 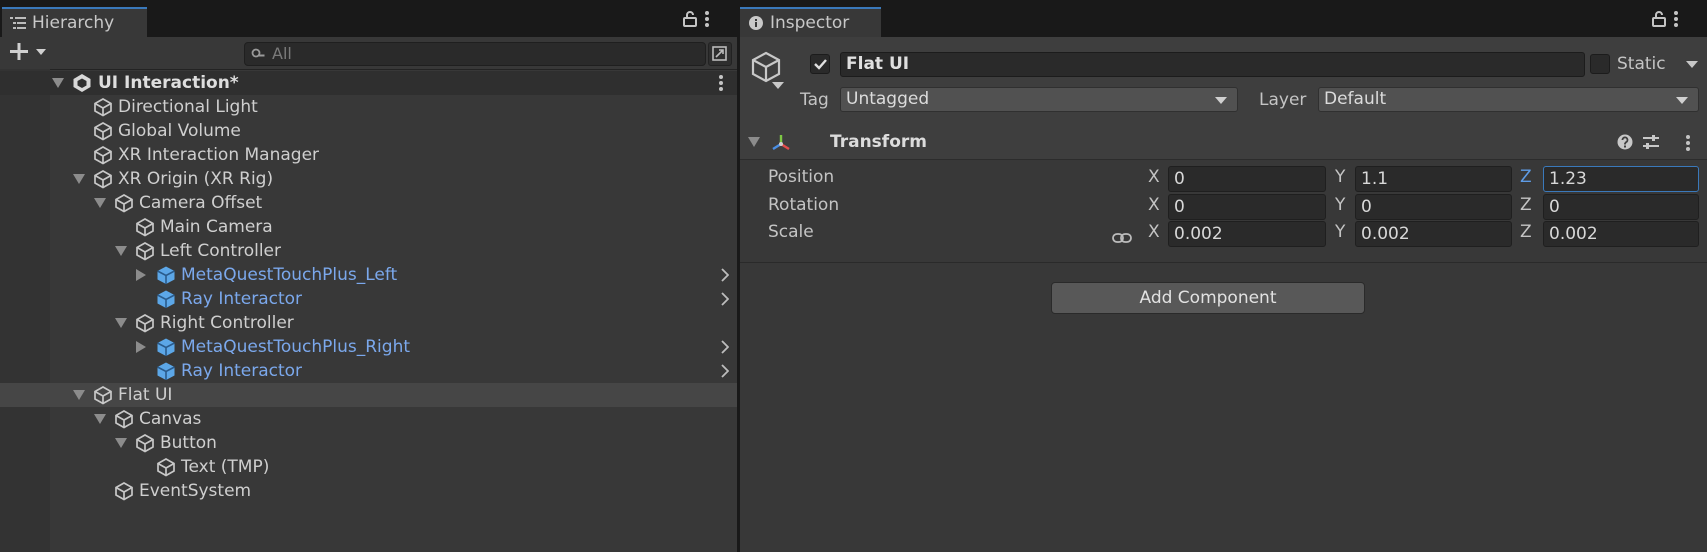 I want to click on item-label: UI Interaction*, so click(x=168, y=83).